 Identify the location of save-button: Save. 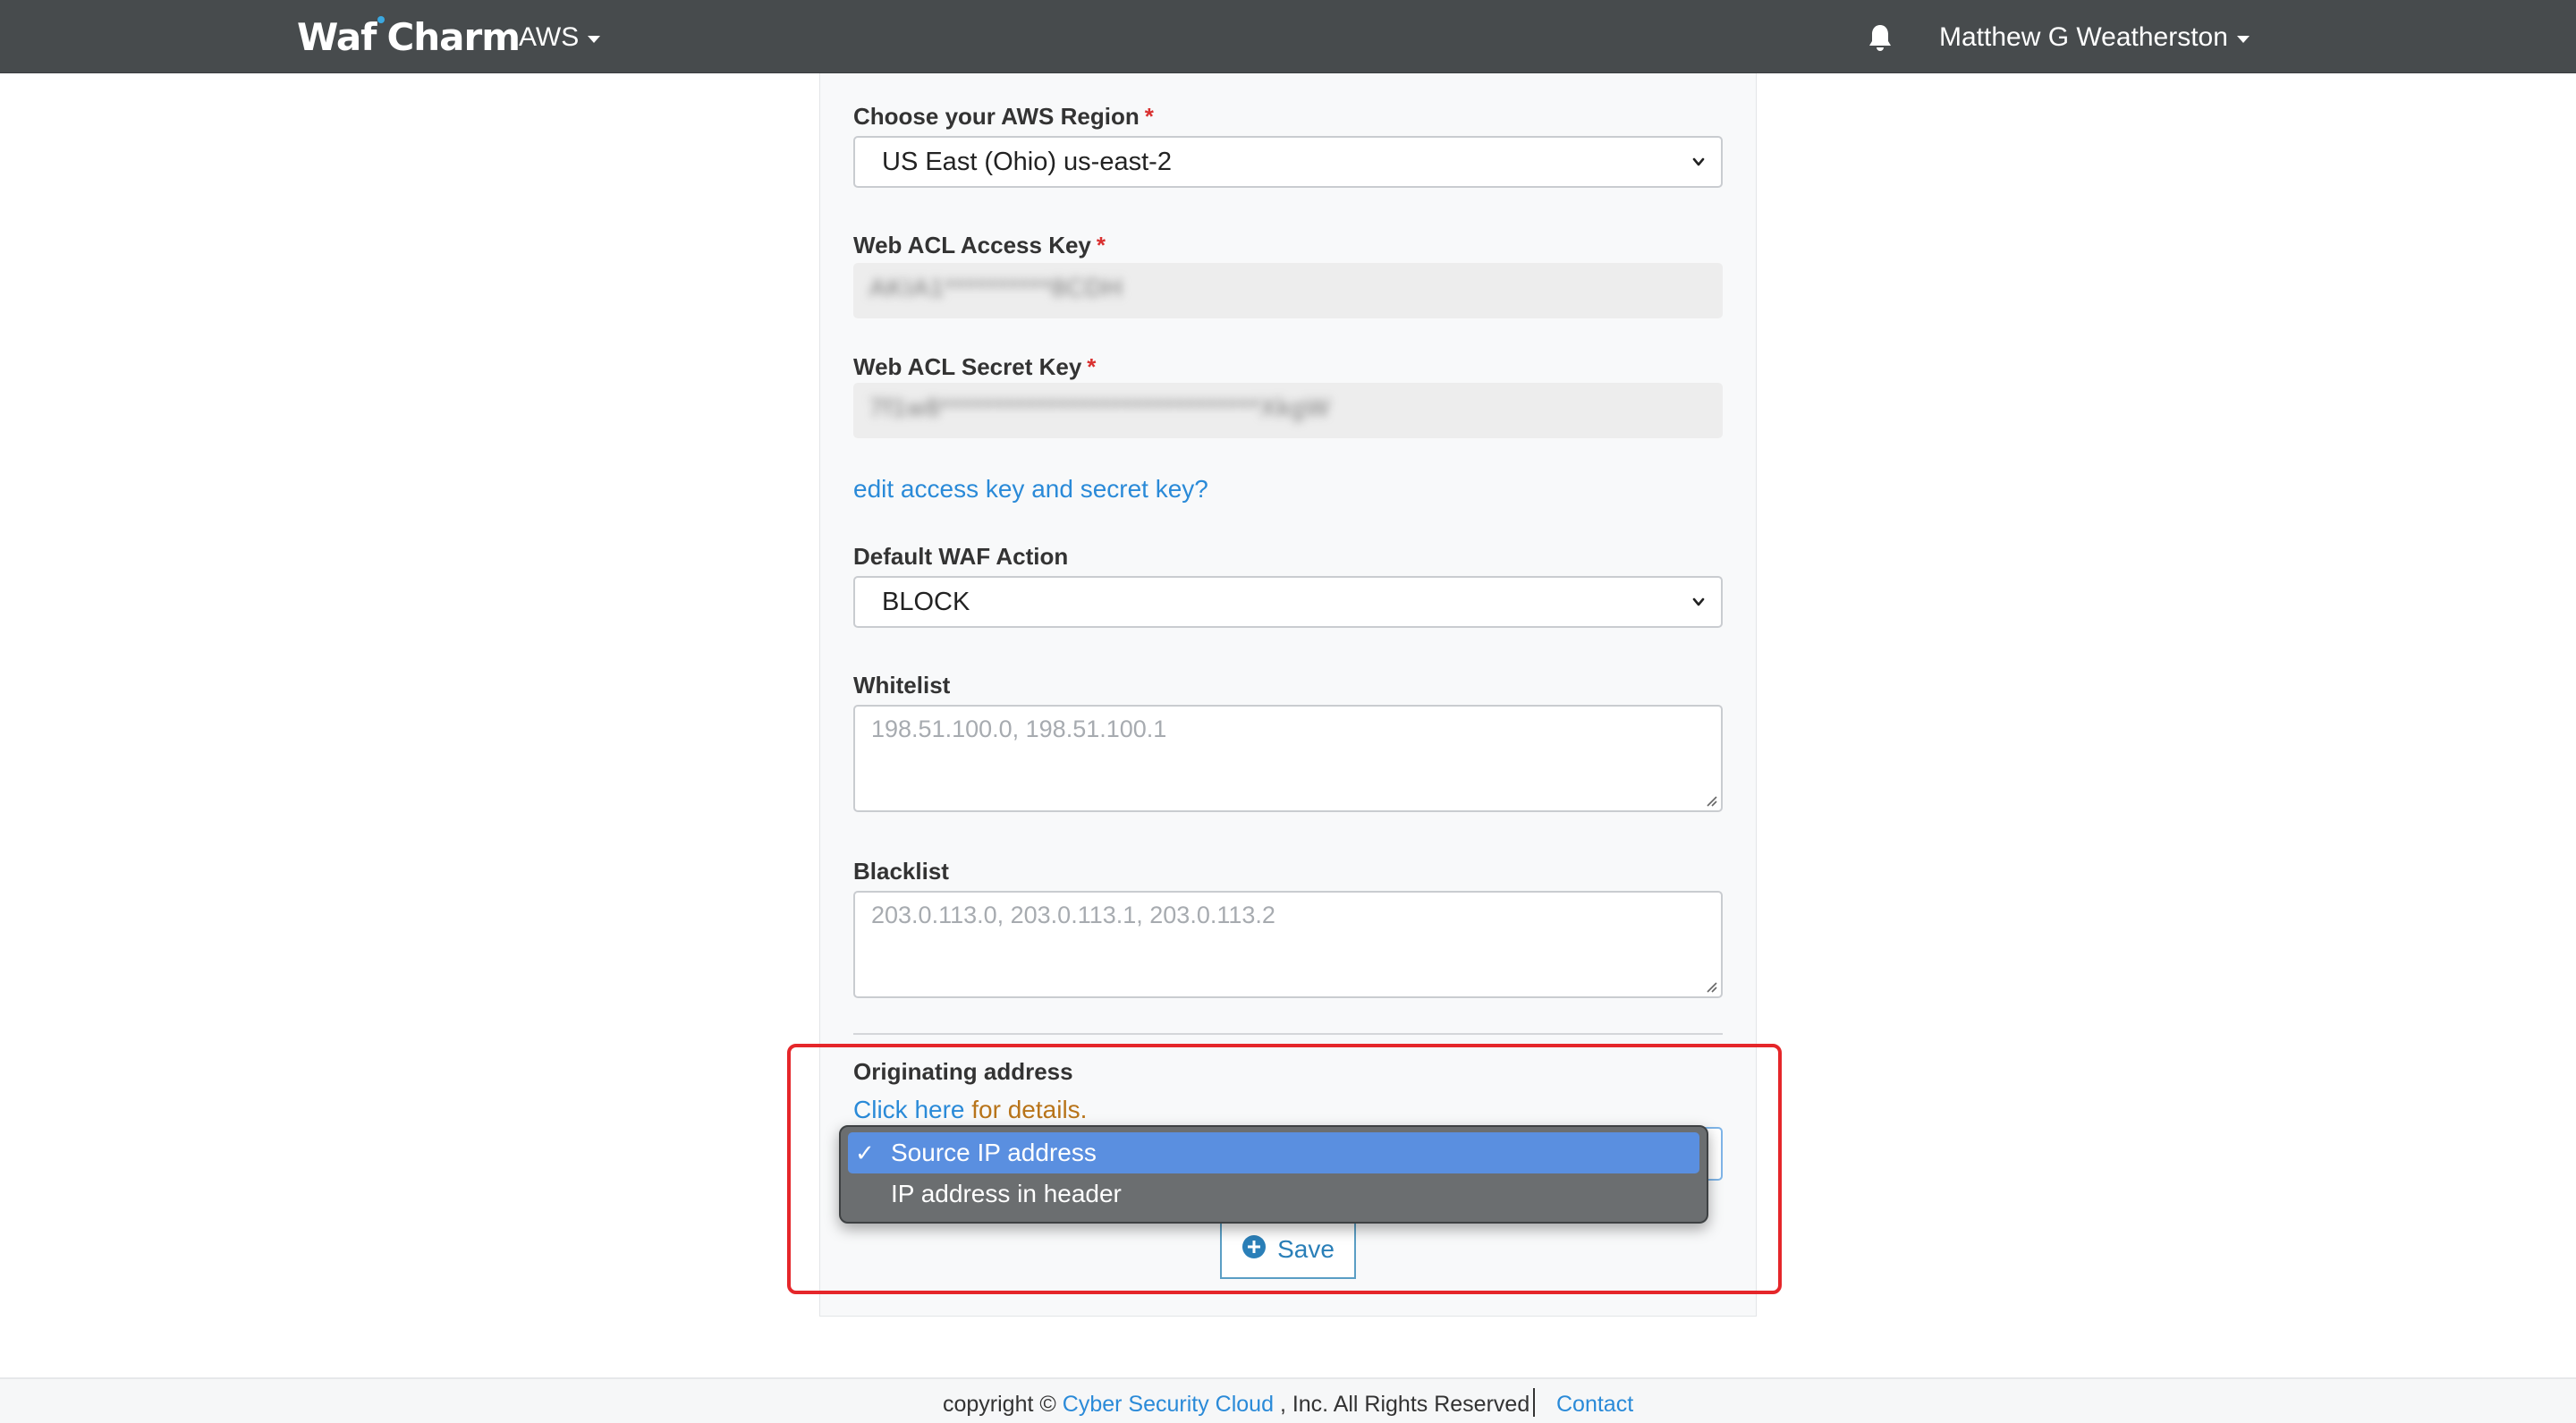
(1288, 1249).